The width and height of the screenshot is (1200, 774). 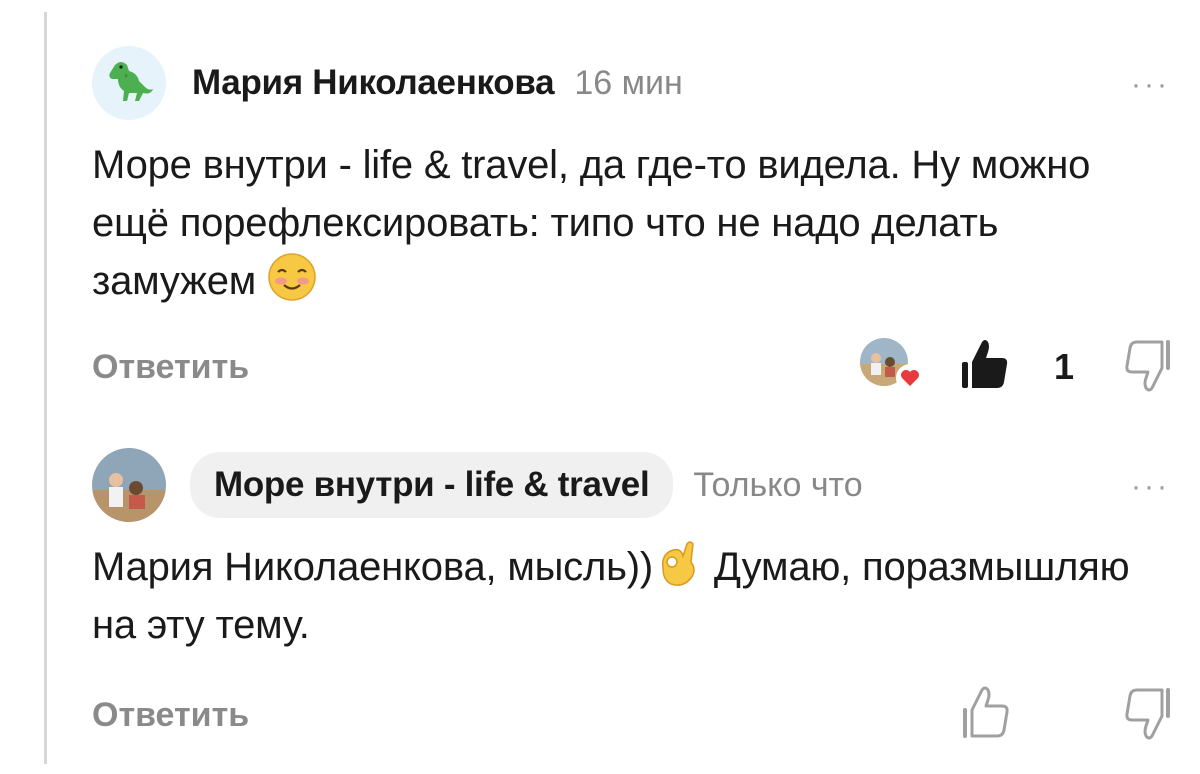 I want to click on reaction-avatar, so click(x=892, y=365).